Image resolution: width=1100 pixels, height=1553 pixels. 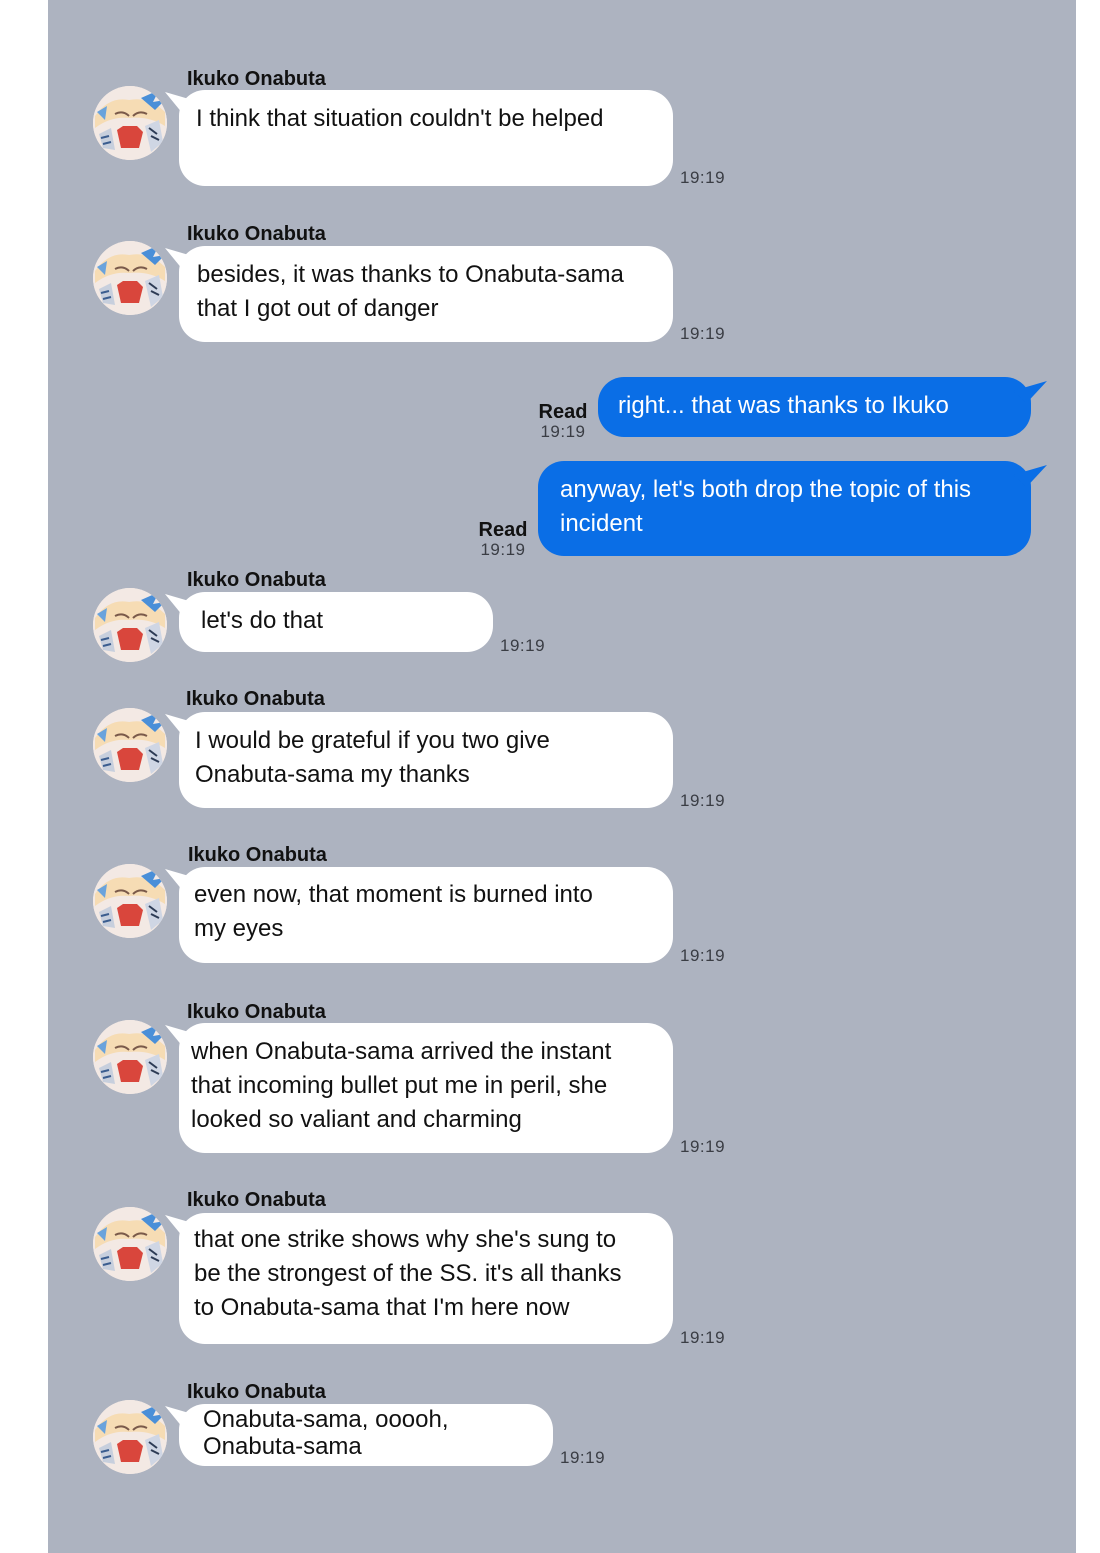 What do you see at coordinates (410, 274) in the screenshot?
I see `message-text: besides, it was thanks to Onabuta-sama` at bounding box center [410, 274].